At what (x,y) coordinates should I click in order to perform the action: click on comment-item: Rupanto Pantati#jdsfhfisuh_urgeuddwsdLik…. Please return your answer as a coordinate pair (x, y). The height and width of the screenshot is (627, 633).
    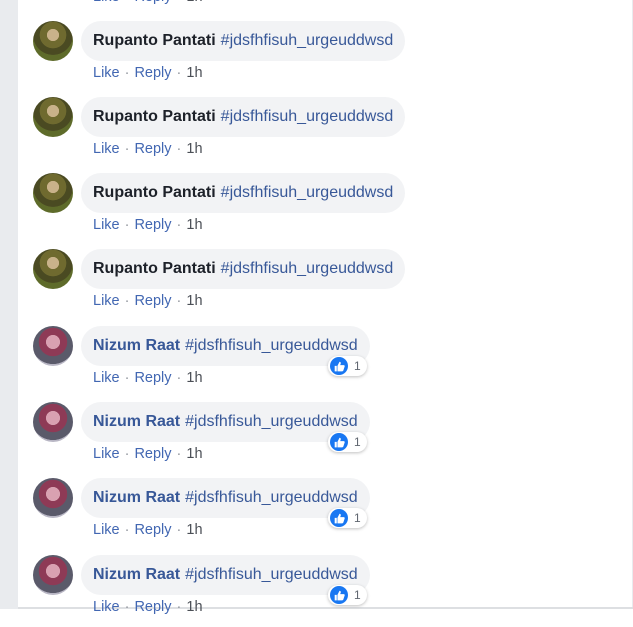
    Looking at the image, I should click on (316, 8).